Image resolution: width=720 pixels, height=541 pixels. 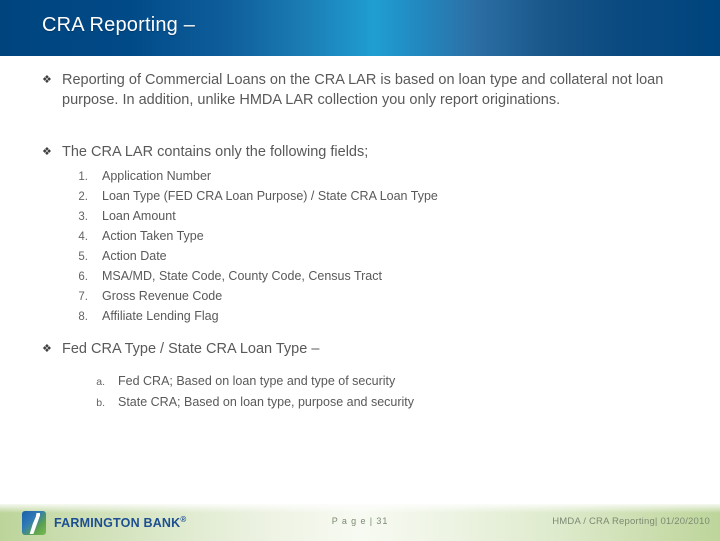 What do you see at coordinates (360, 28) in the screenshot?
I see `slide-header-band: CRA Reporting –` at bounding box center [360, 28].